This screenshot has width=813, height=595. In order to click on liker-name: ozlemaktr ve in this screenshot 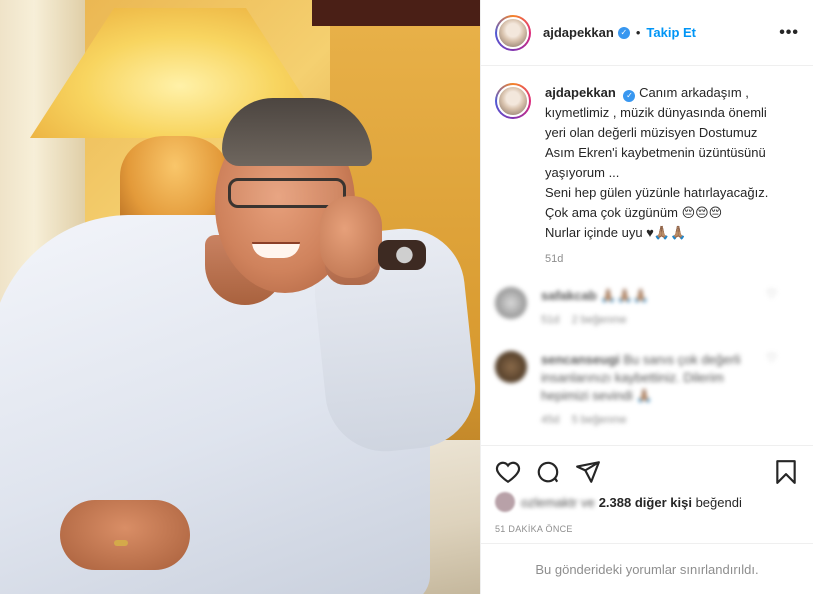, I will do `click(558, 502)`.